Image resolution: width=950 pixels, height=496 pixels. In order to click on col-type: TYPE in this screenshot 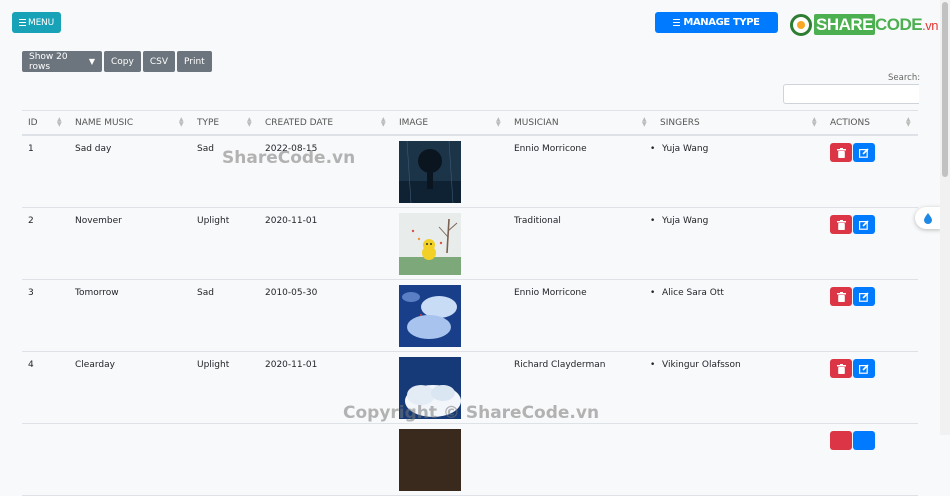, I will do `click(208, 123)`.